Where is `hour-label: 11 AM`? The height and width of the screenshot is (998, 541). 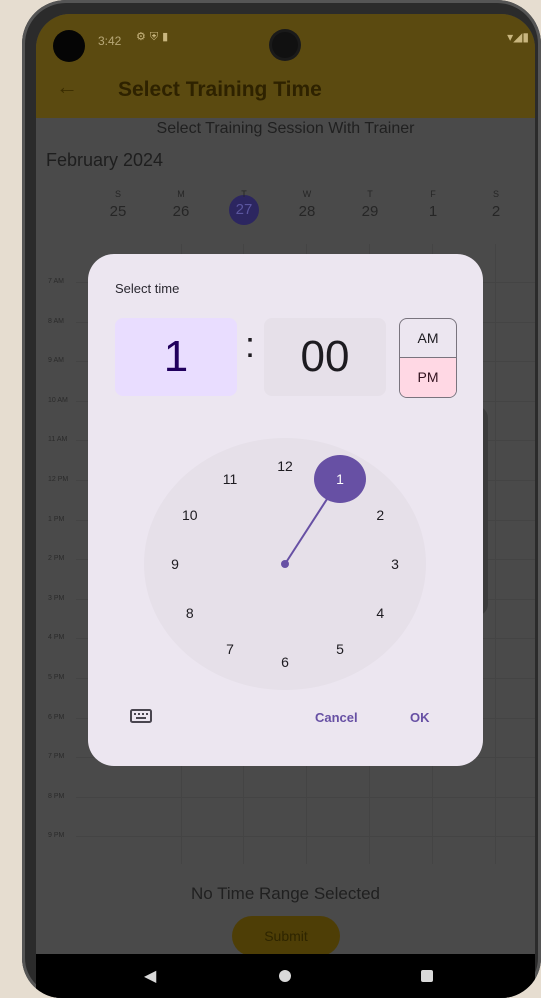 hour-label: 11 AM is located at coordinates (58, 440).